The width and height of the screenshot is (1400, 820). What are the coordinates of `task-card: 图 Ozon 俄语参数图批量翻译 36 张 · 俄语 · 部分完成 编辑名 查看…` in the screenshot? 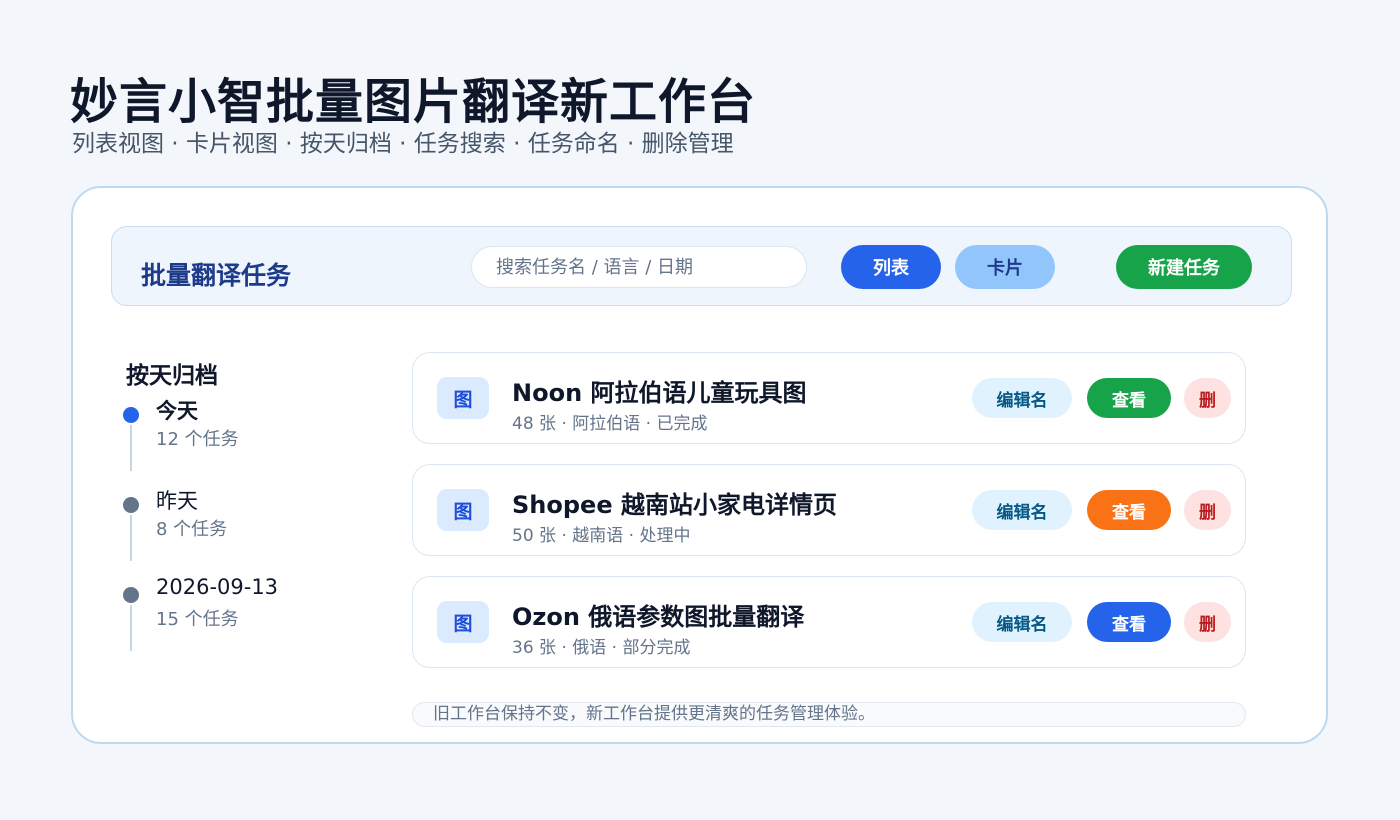 It's located at (829, 622).